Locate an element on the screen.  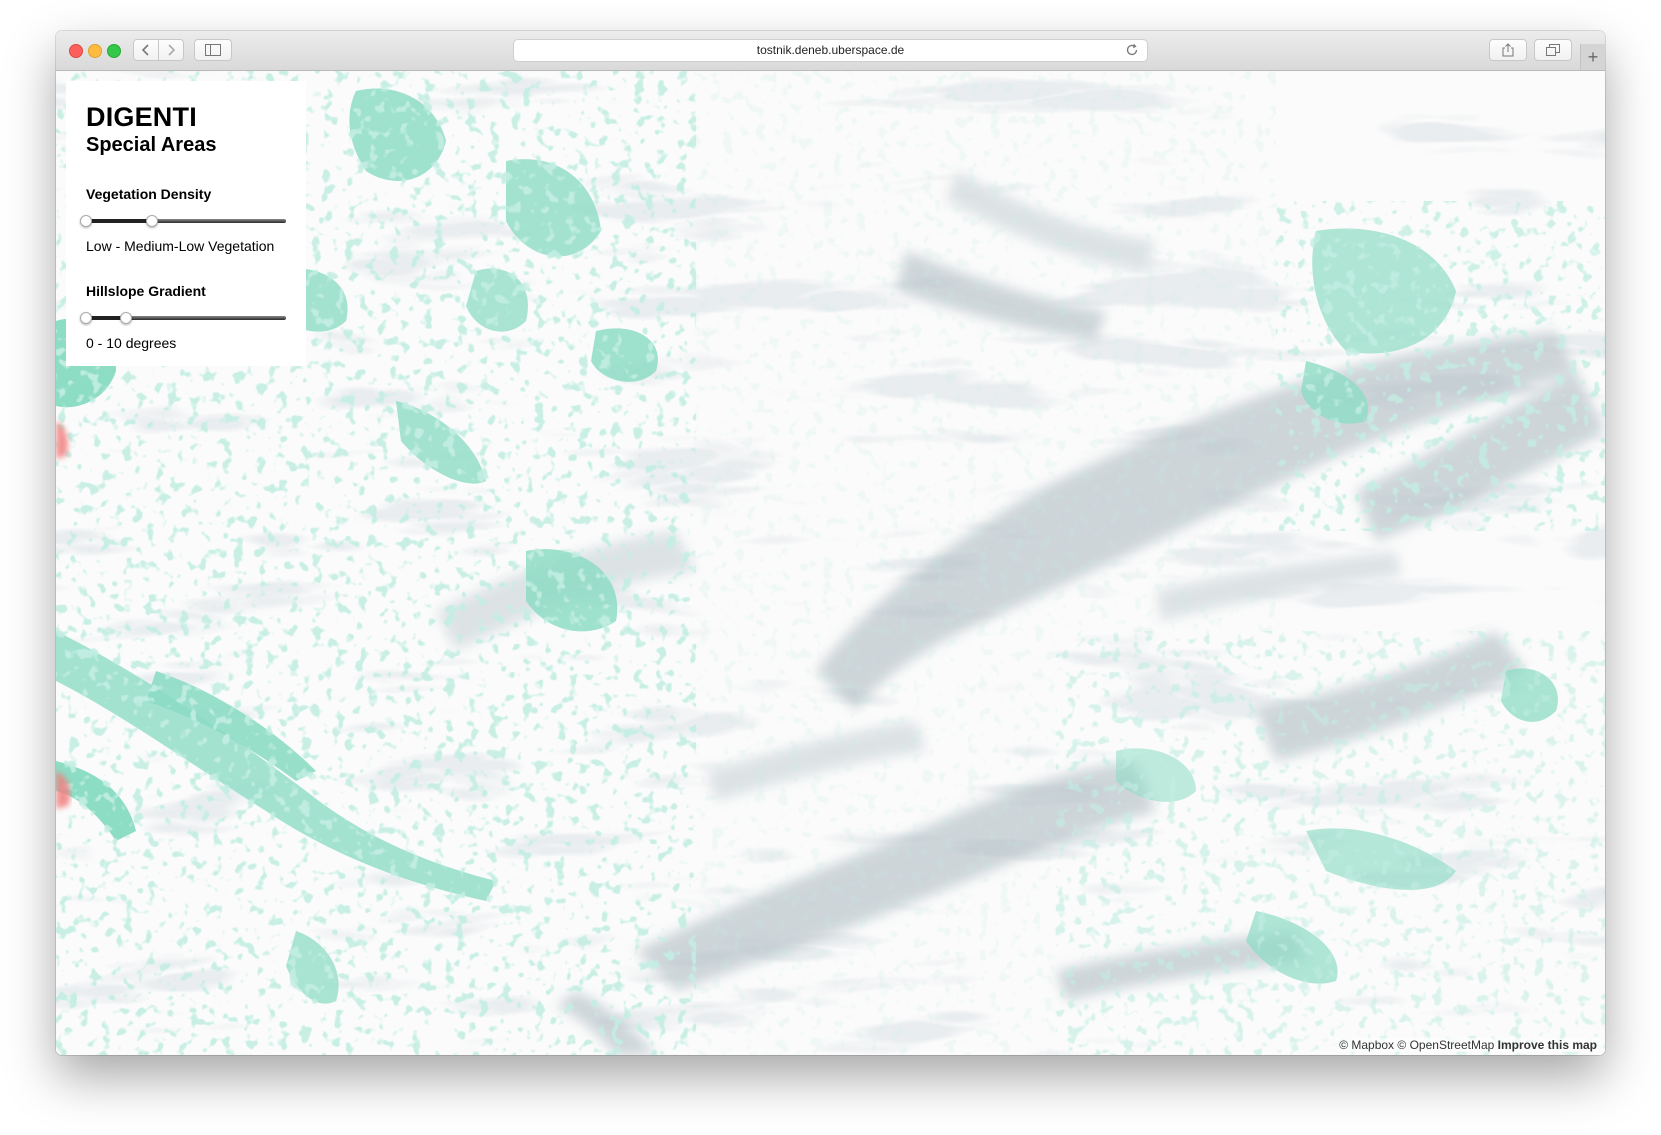
vegetation-density-value: Low - Medium-Low Vegetation is located at coordinates (180, 246).